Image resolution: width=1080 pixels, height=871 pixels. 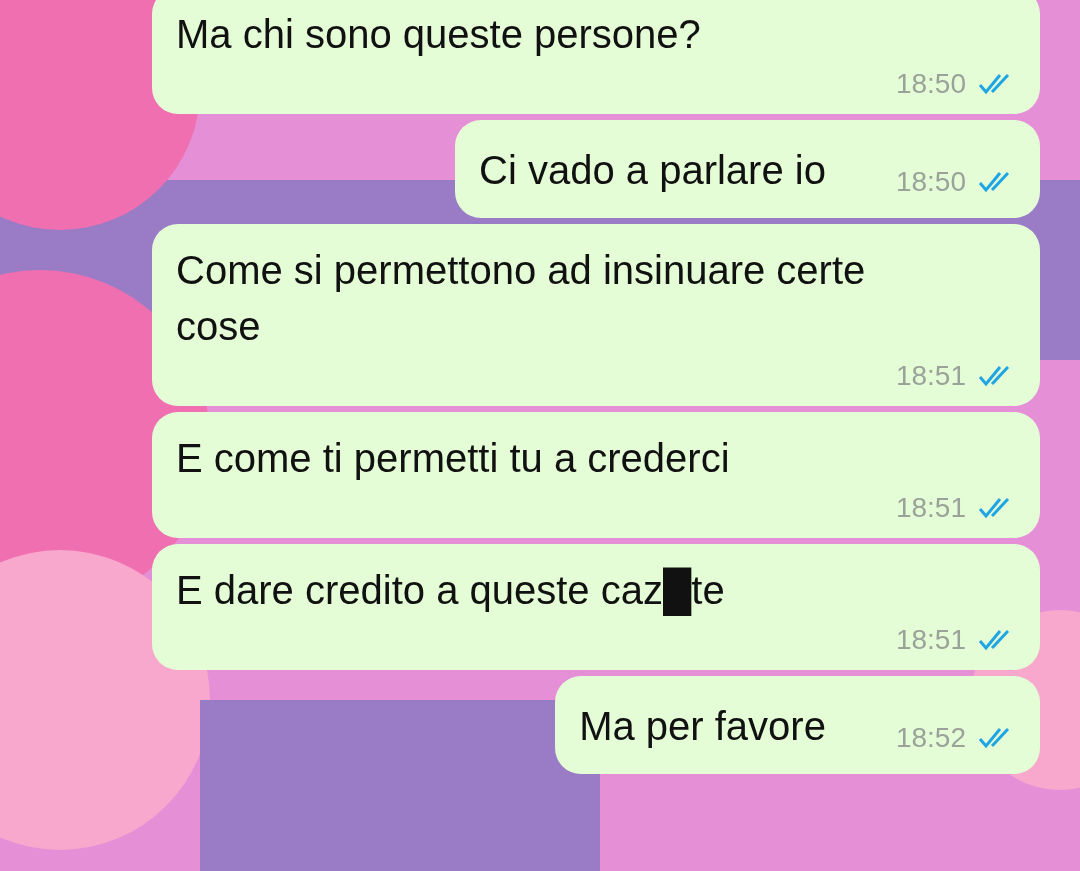 What do you see at coordinates (652, 170) in the screenshot?
I see `message-text: Ci vado a parlare io` at bounding box center [652, 170].